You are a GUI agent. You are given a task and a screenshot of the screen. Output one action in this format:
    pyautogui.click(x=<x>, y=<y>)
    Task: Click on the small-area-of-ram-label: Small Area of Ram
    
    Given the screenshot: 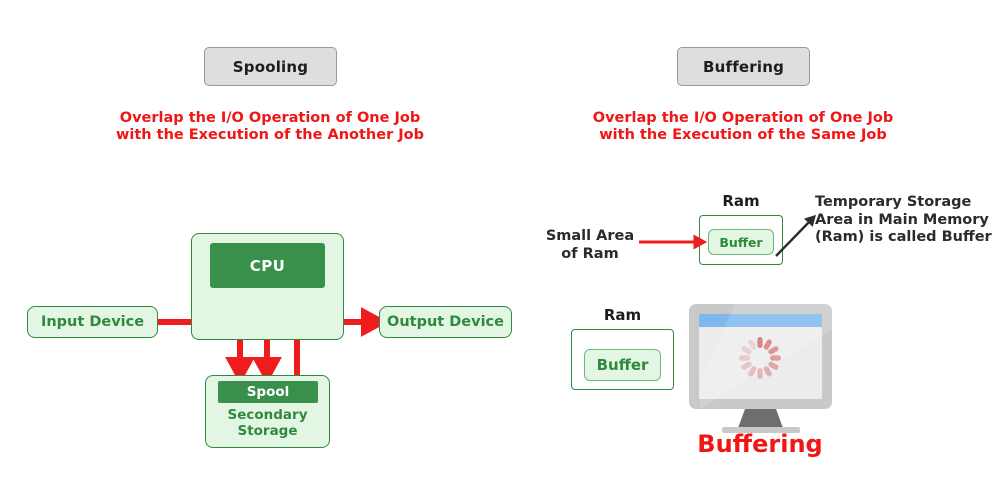 What is the action you would take?
    pyautogui.click(x=590, y=245)
    